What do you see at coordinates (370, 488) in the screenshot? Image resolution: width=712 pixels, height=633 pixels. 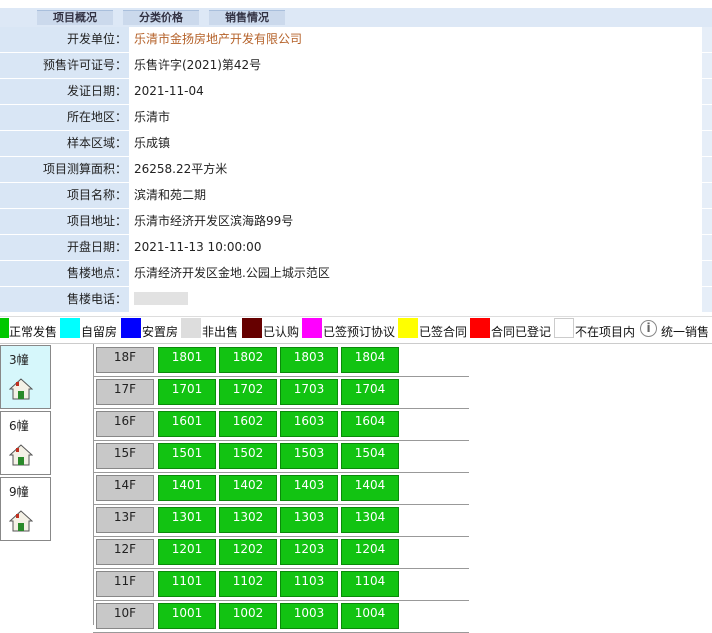 I see `unit-cell: 1404` at bounding box center [370, 488].